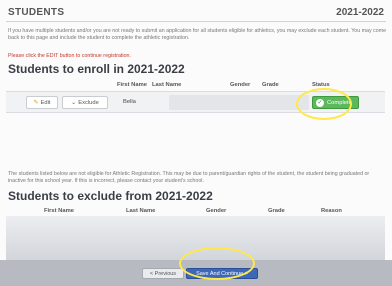 The height and width of the screenshot is (286, 392). Describe the element at coordinates (110, 196) in the screenshot. I see `exclude-heading: Students to exclude from 2021-2022` at that location.